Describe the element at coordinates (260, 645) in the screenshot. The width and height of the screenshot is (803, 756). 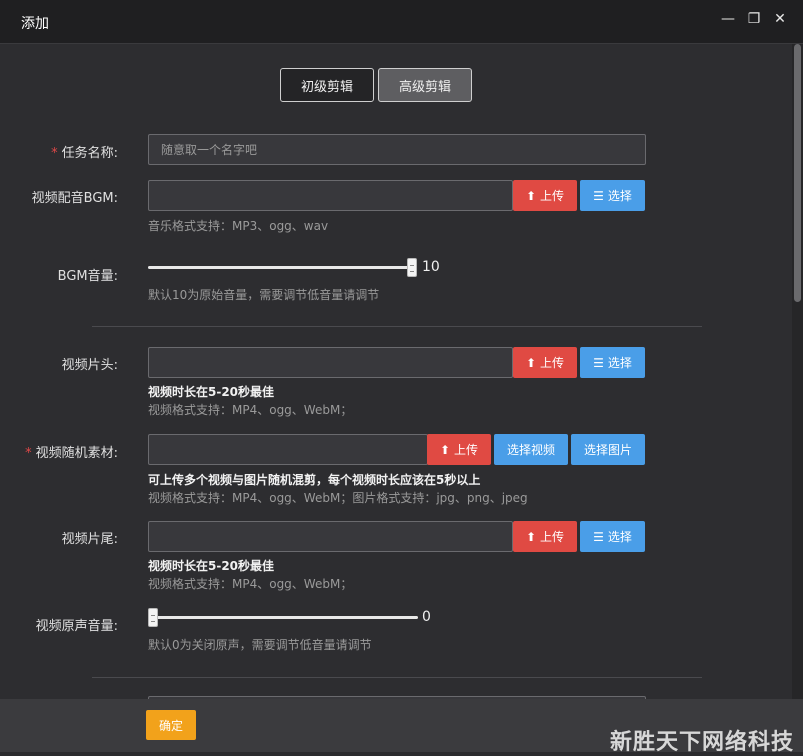
I see `original-volume-hint: 默认0为关闭原声，需要调节低音量请调节` at that location.